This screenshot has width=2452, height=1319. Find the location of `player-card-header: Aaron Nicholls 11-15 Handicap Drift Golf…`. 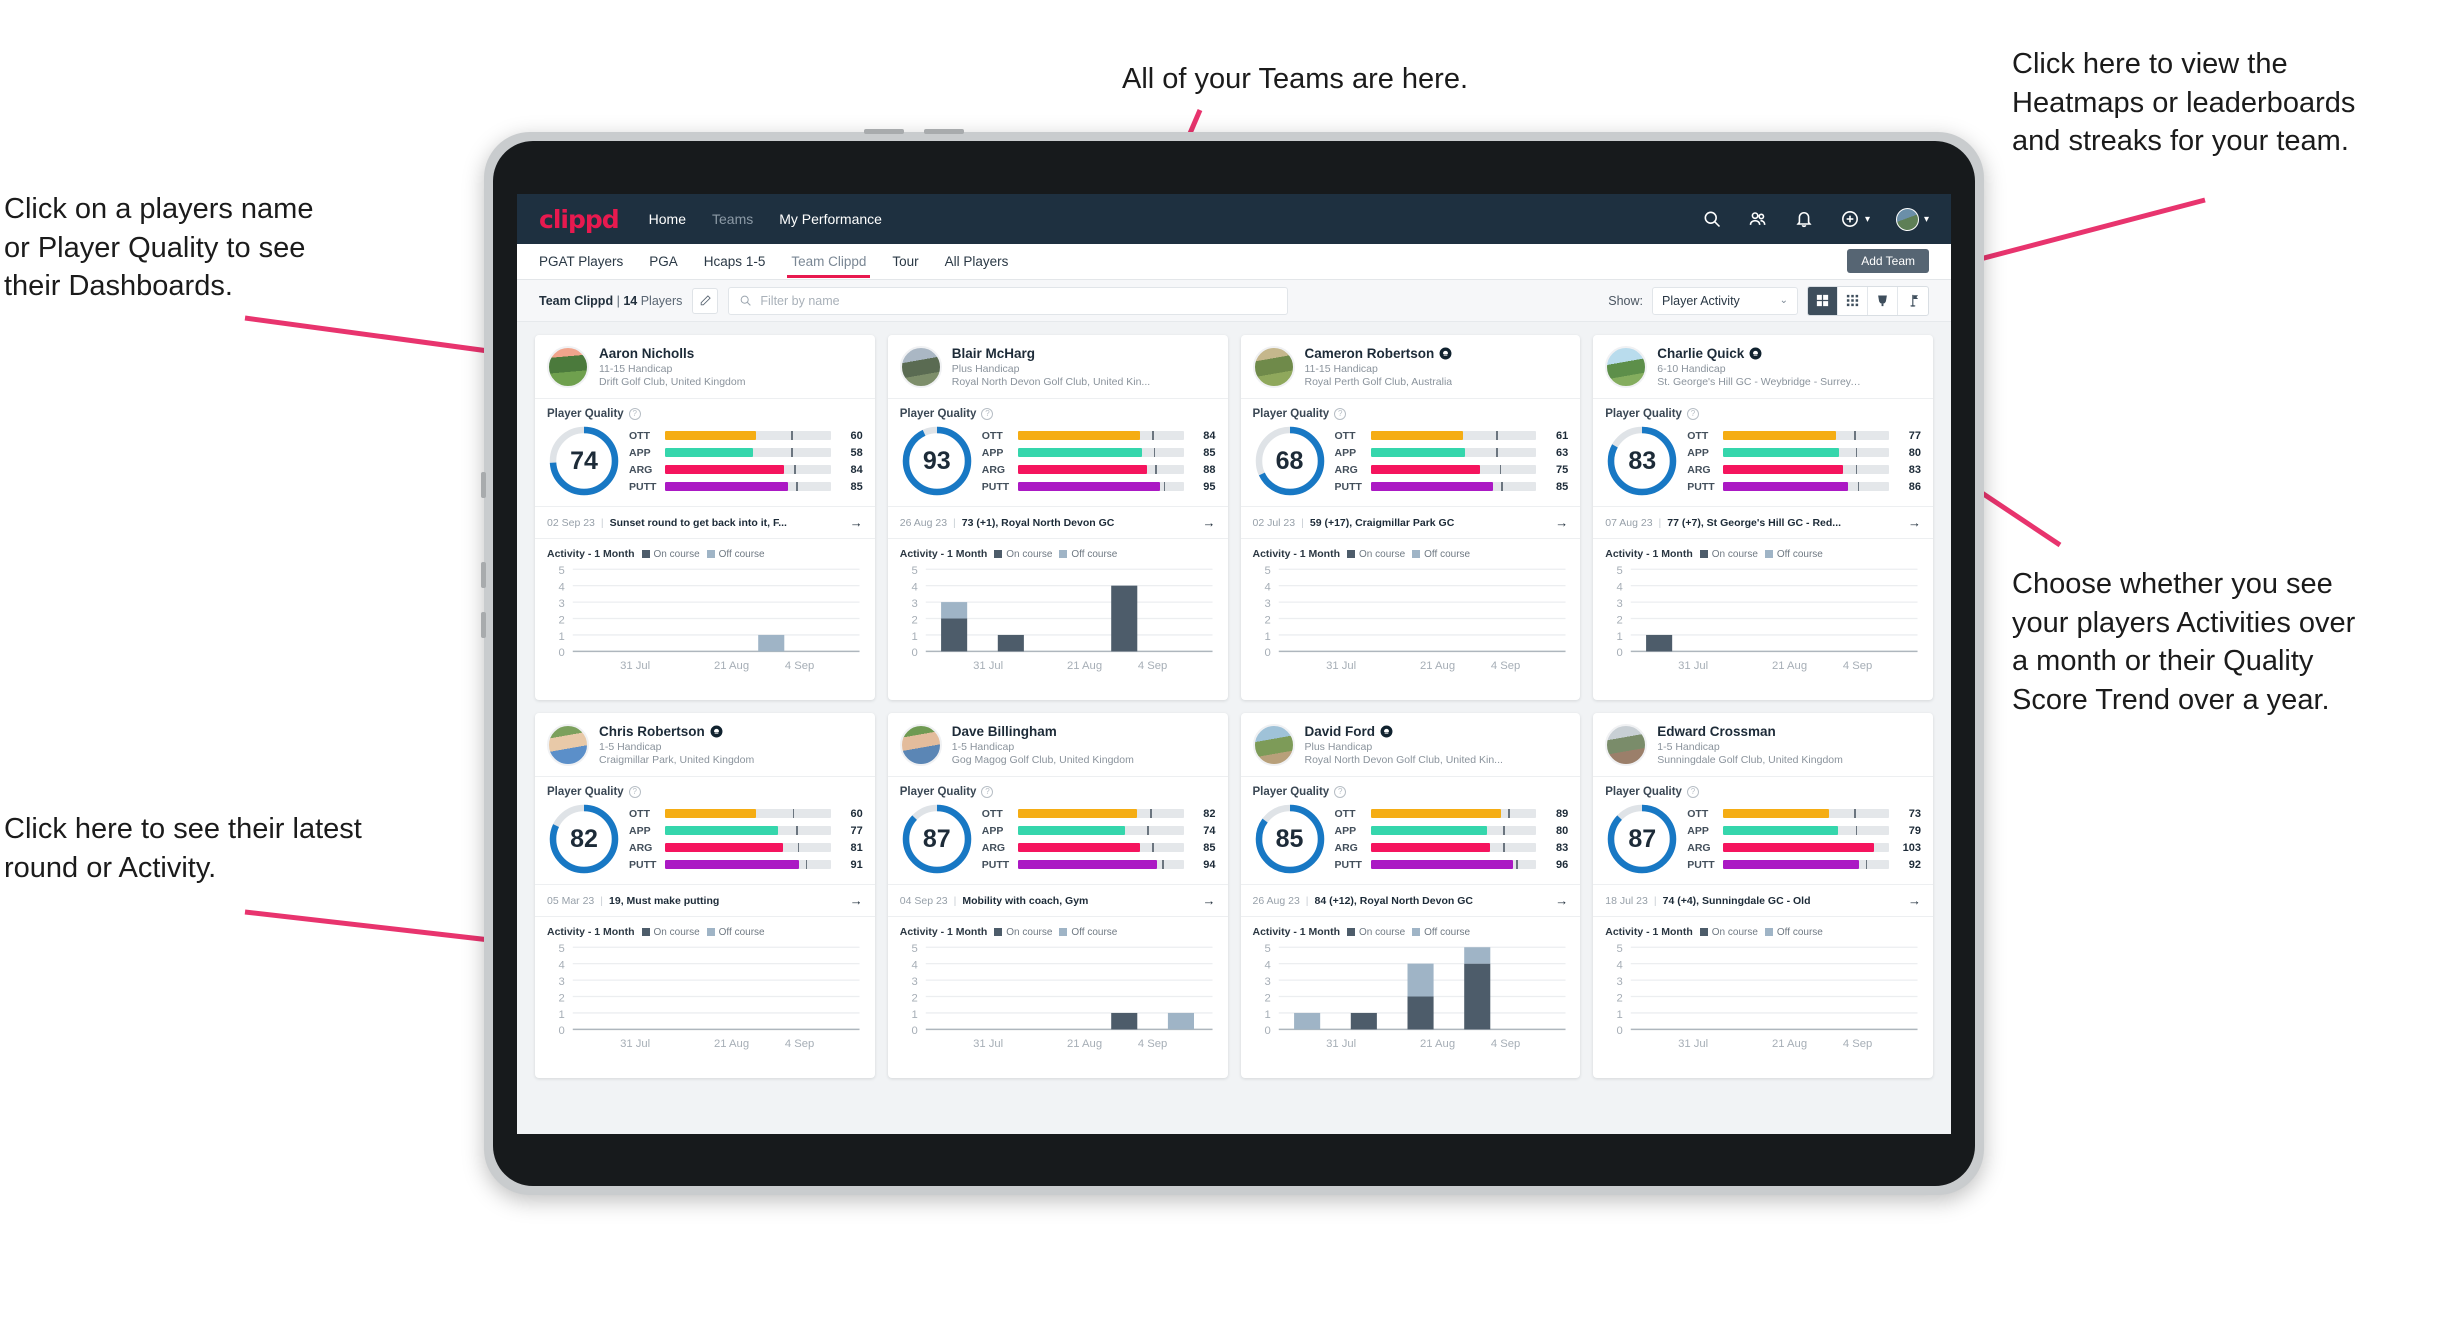

player-card-header: Aaron Nicholls 11-15 Handicap Drift Golf… is located at coordinates (705, 366).